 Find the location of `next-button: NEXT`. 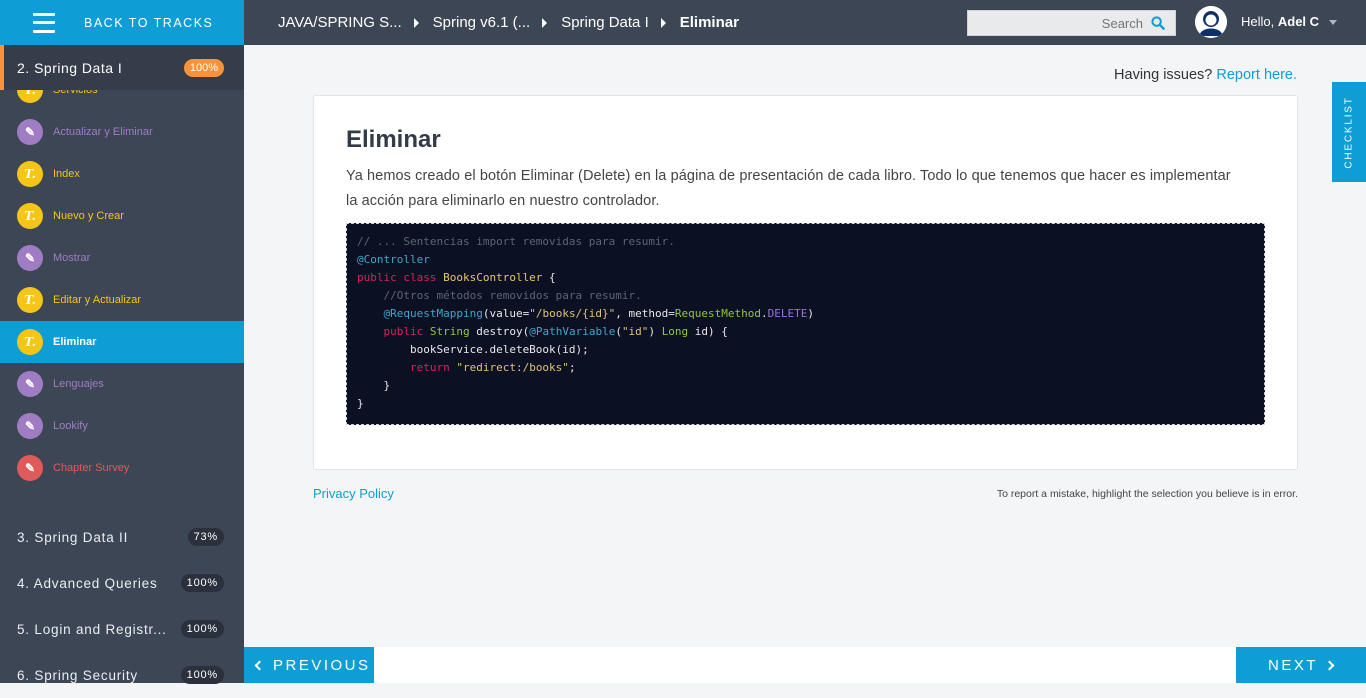

next-button: NEXT is located at coordinates (1301, 665).